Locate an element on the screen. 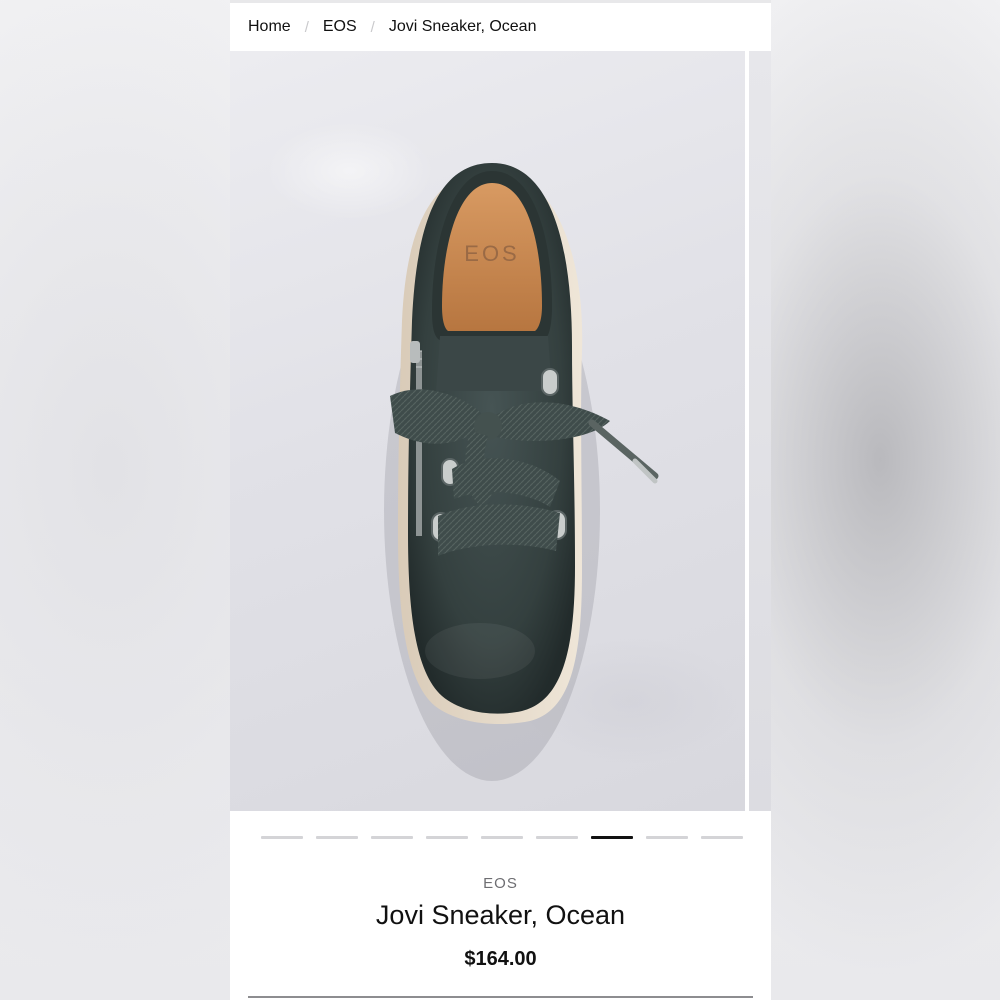 This screenshot has height=1000, width=1000. carousel-indicators is located at coordinates (502, 837).